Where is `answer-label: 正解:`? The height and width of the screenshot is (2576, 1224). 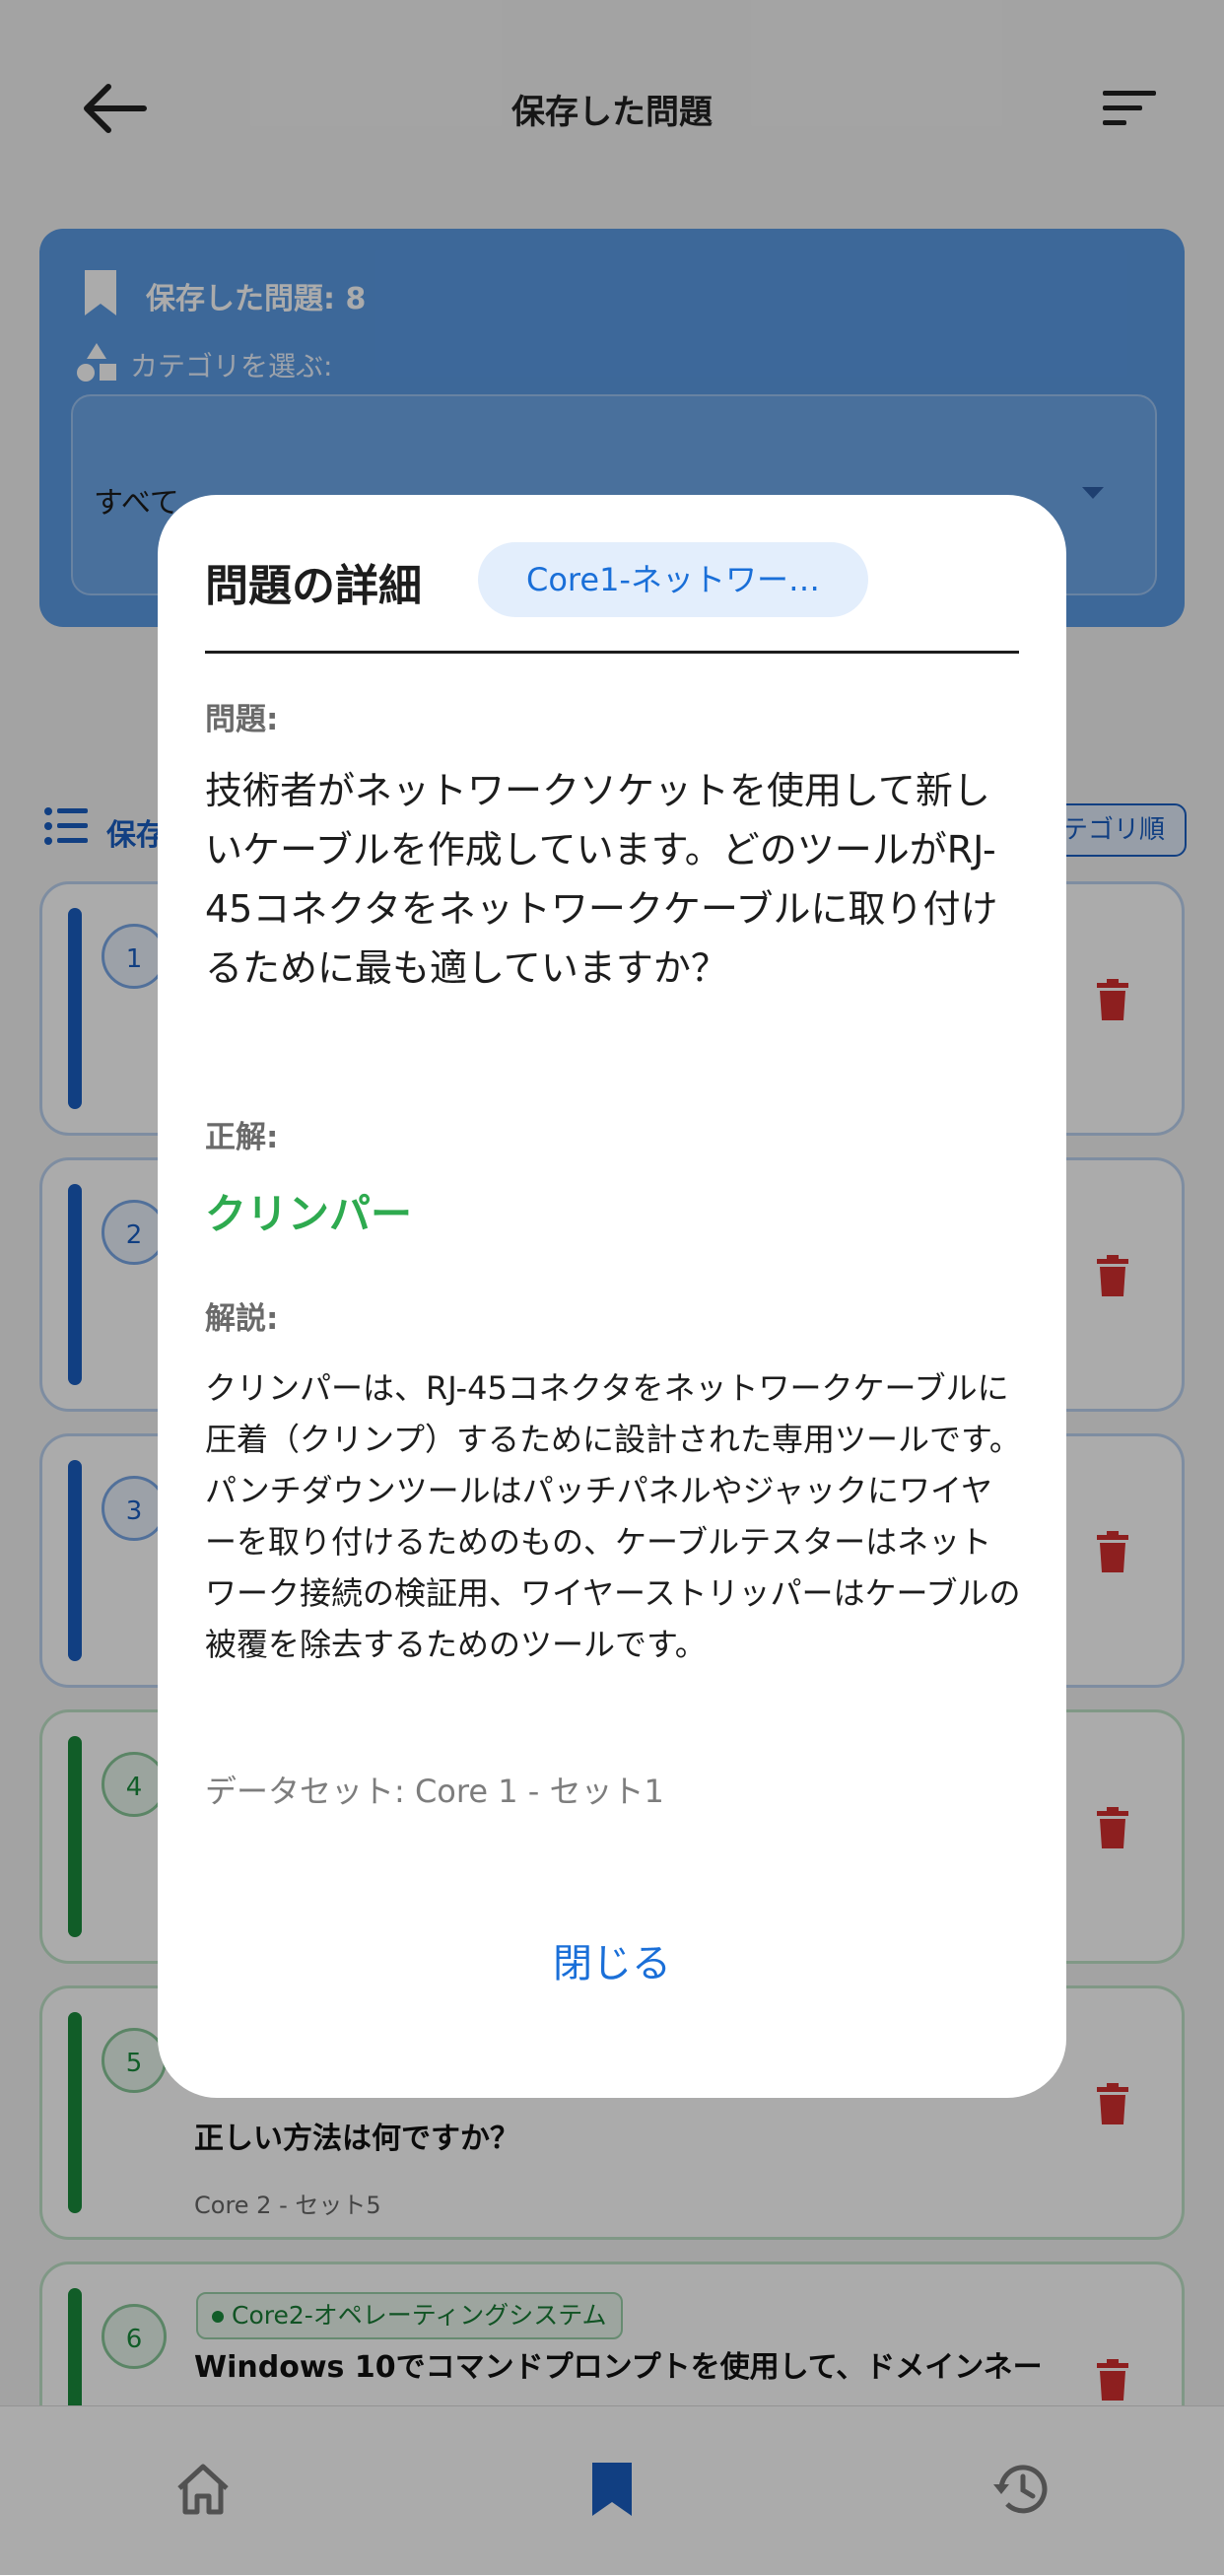 answer-label: 正解: is located at coordinates (242, 1138).